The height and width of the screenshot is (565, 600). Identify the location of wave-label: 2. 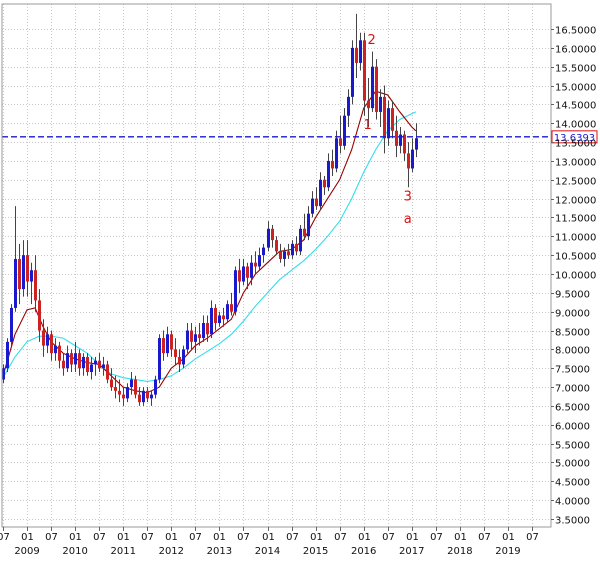
(372, 40).